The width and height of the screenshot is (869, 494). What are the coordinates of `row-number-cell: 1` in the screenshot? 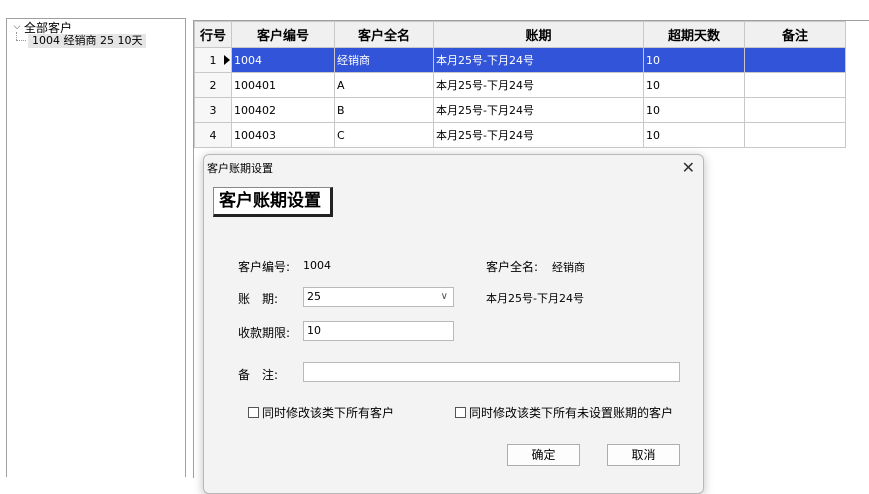 It's located at (213, 60).